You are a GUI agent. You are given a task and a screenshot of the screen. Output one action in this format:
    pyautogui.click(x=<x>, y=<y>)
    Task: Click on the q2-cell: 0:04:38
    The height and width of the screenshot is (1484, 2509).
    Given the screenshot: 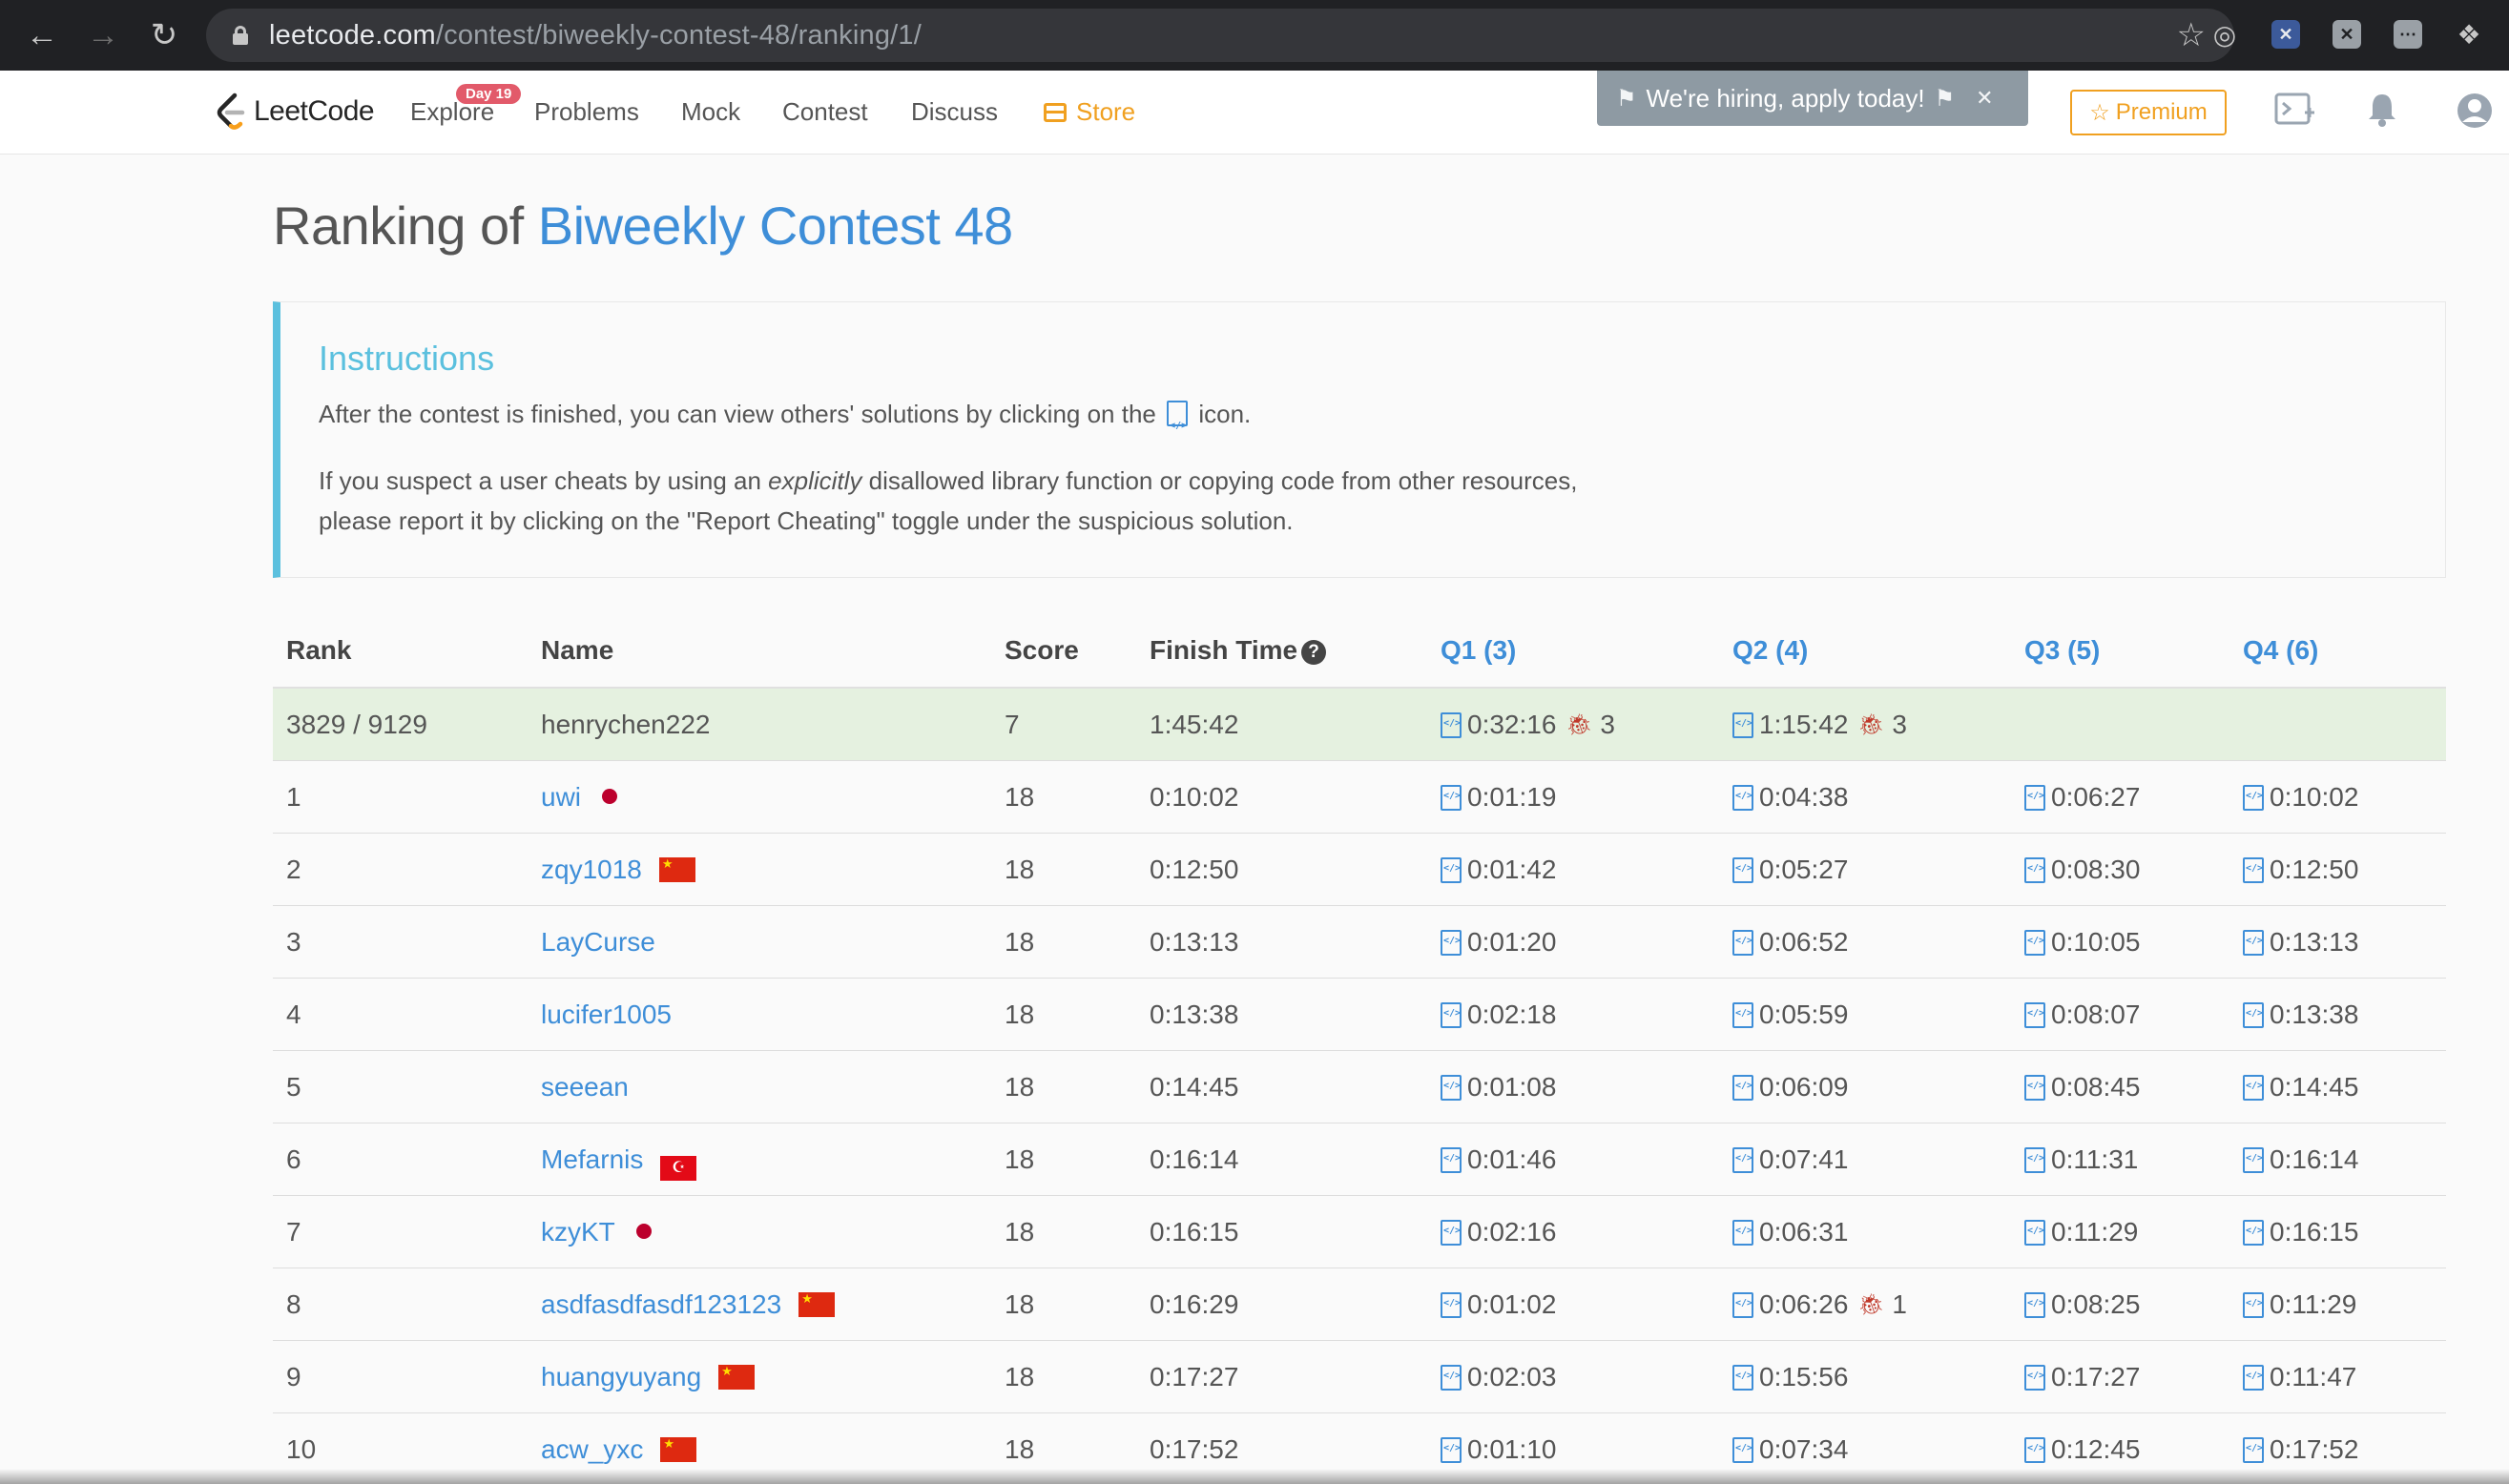 What is the action you would take?
    pyautogui.click(x=1790, y=797)
    